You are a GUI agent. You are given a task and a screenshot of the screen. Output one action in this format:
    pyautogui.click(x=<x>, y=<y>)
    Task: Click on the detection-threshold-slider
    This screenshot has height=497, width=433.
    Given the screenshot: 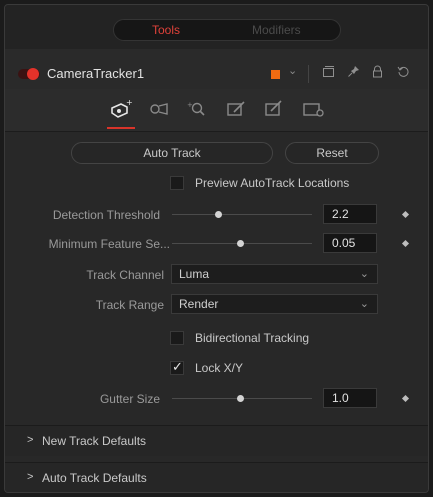 What is the action you would take?
    pyautogui.click(x=242, y=214)
    